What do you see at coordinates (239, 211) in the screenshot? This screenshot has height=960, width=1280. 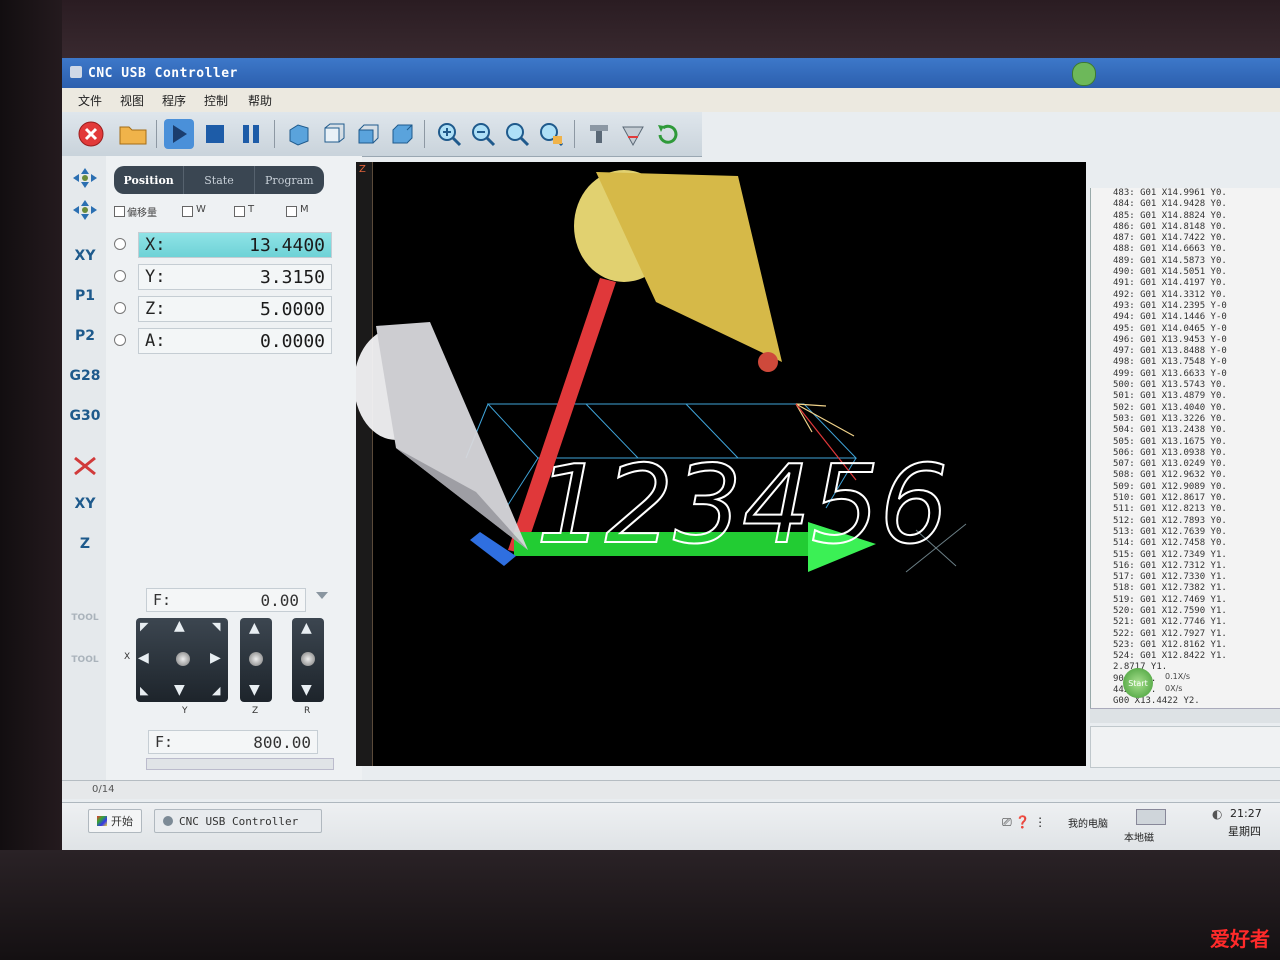 I see `t-checkbox` at bounding box center [239, 211].